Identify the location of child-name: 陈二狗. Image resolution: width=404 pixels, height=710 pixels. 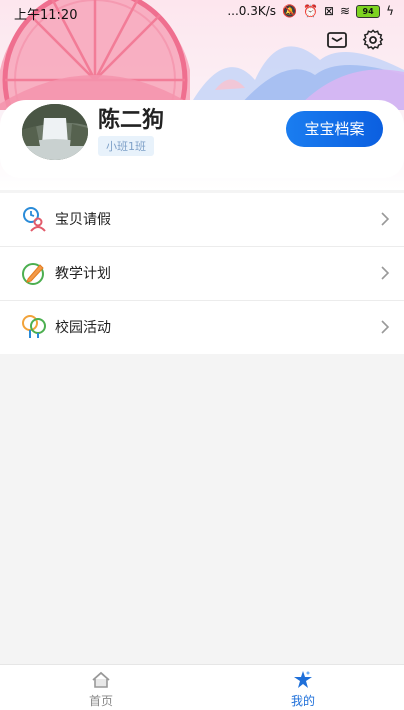
(131, 120).